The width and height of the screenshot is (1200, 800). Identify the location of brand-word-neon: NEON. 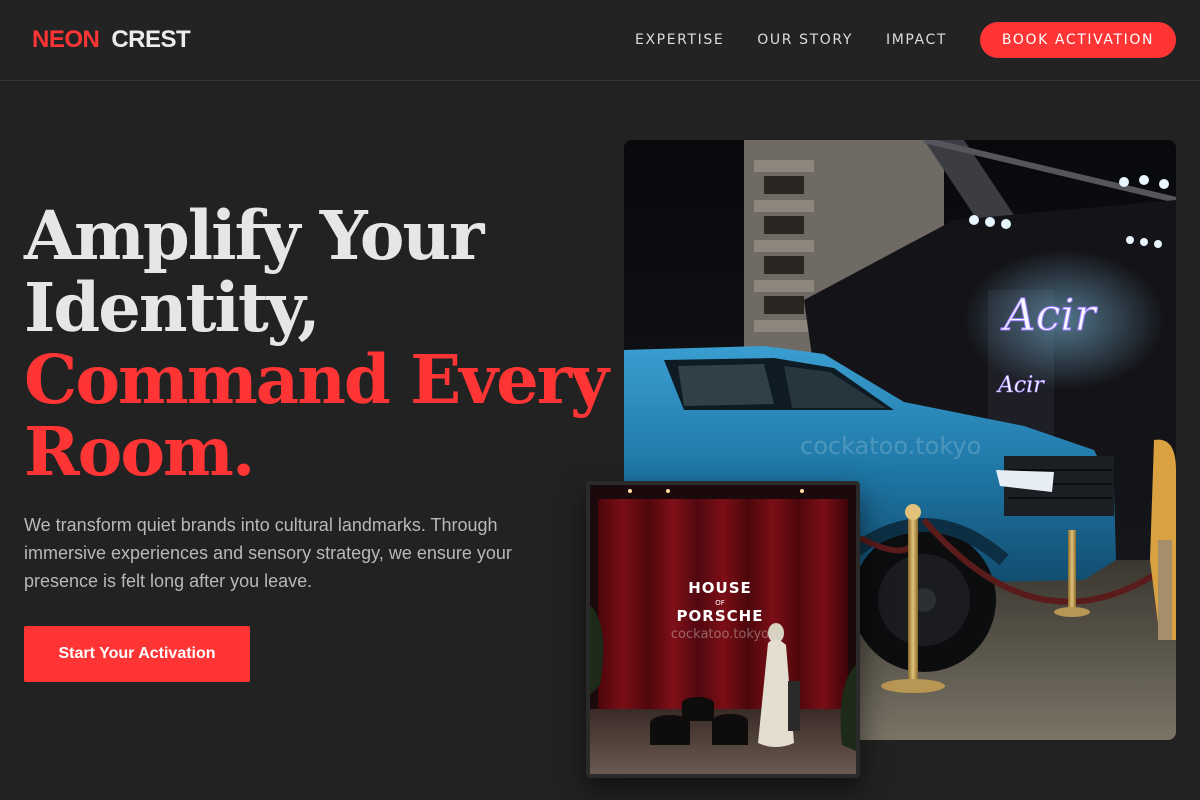
(66, 39).